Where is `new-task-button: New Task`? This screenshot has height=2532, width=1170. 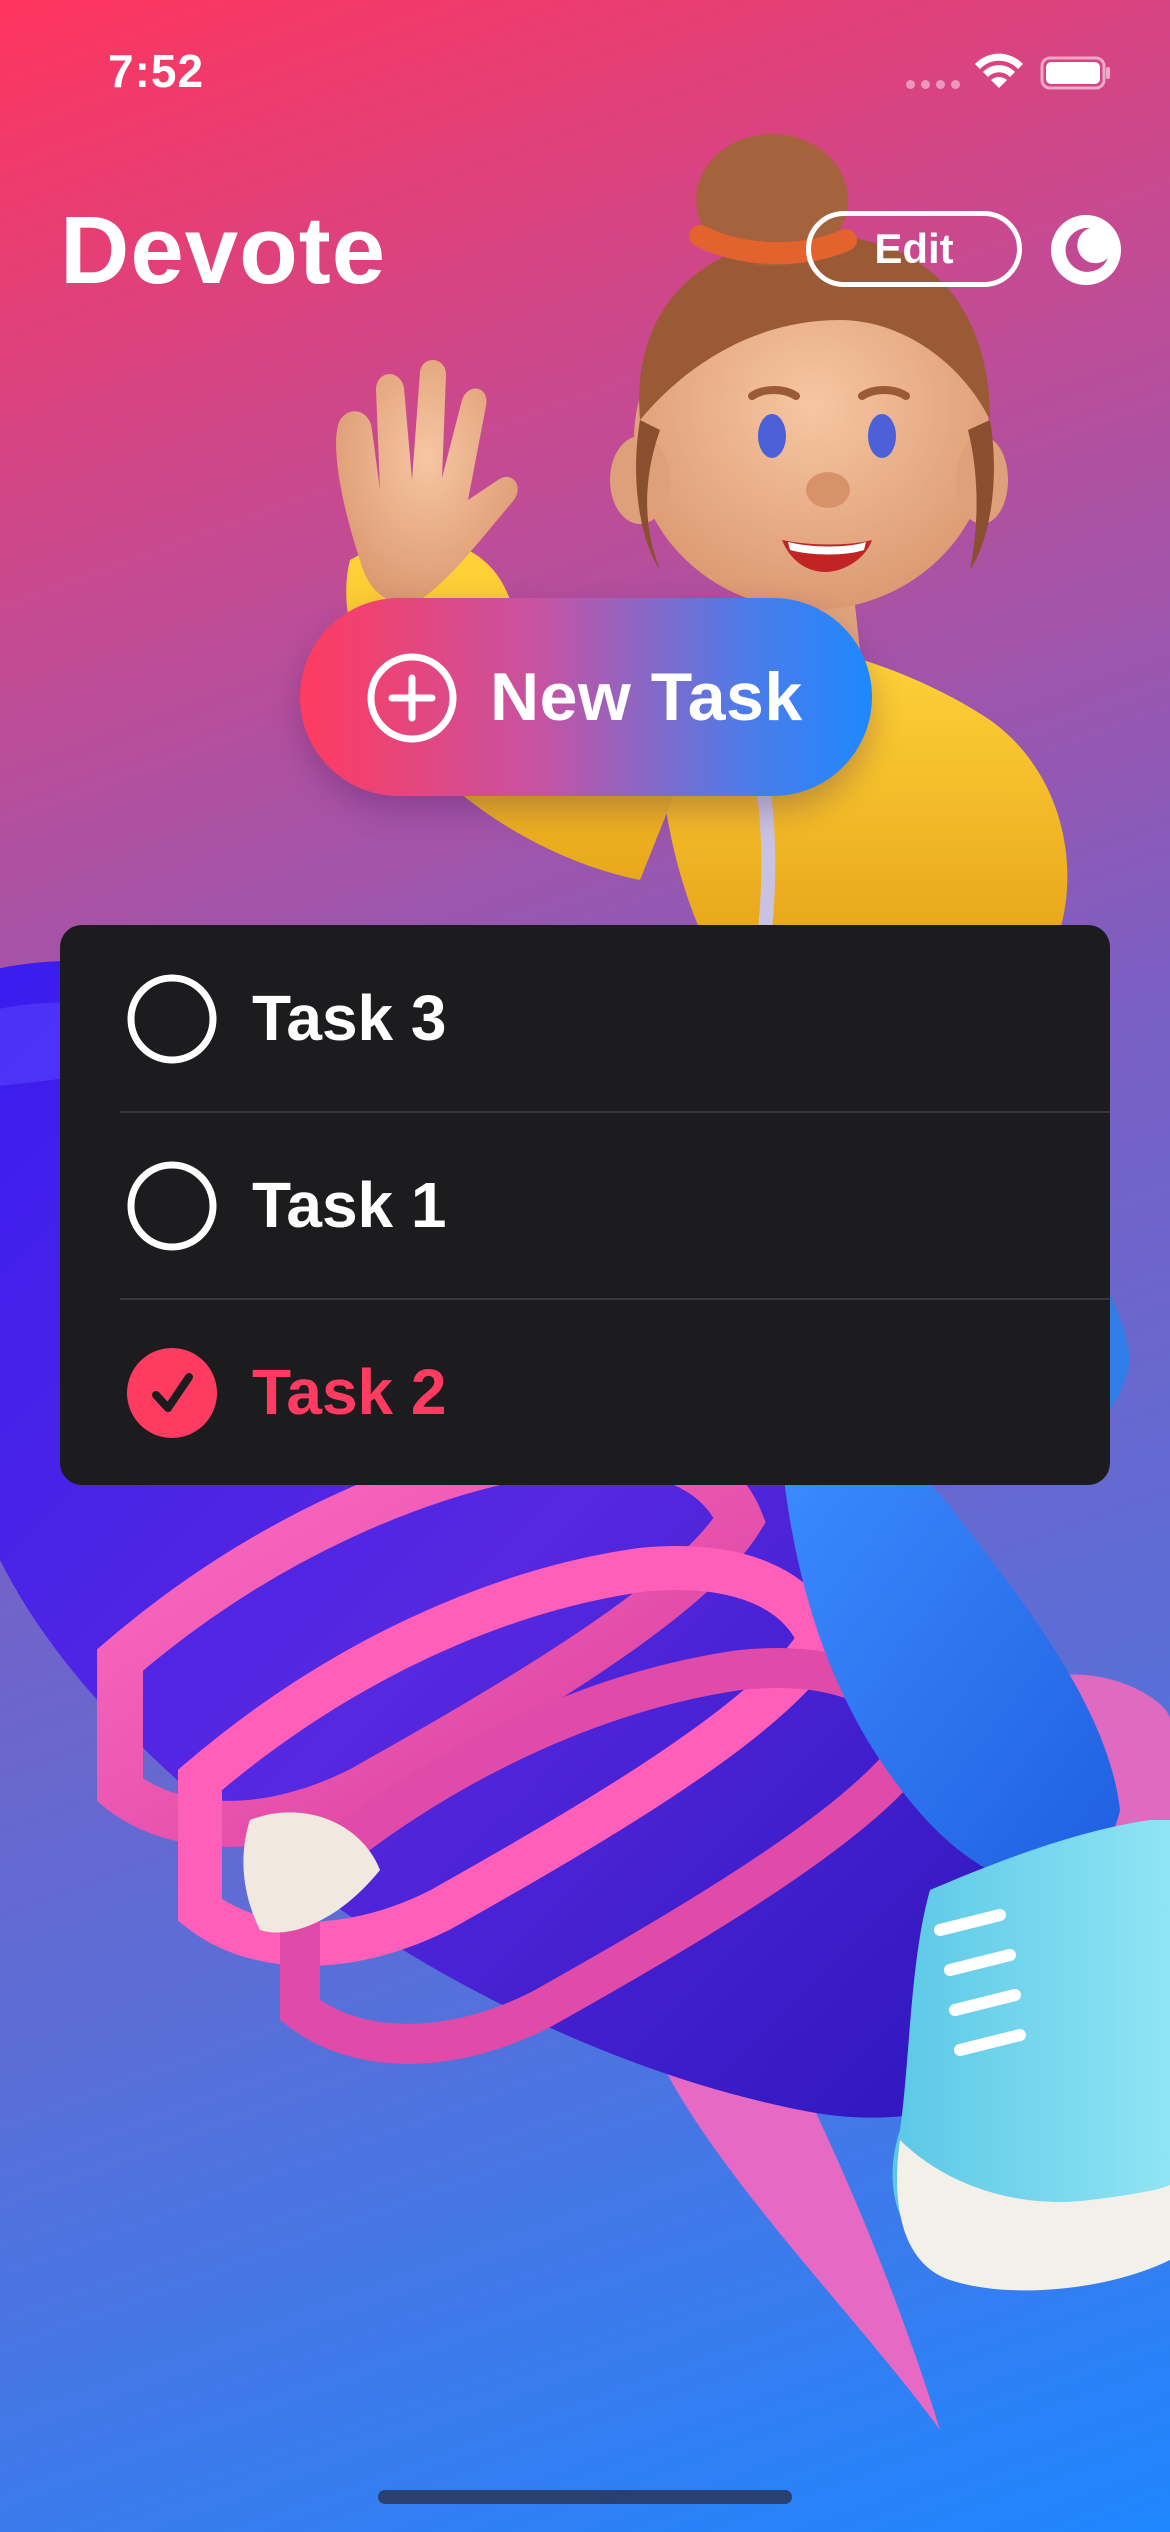 new-task-button: New Task is located at coordinates (586, 697).